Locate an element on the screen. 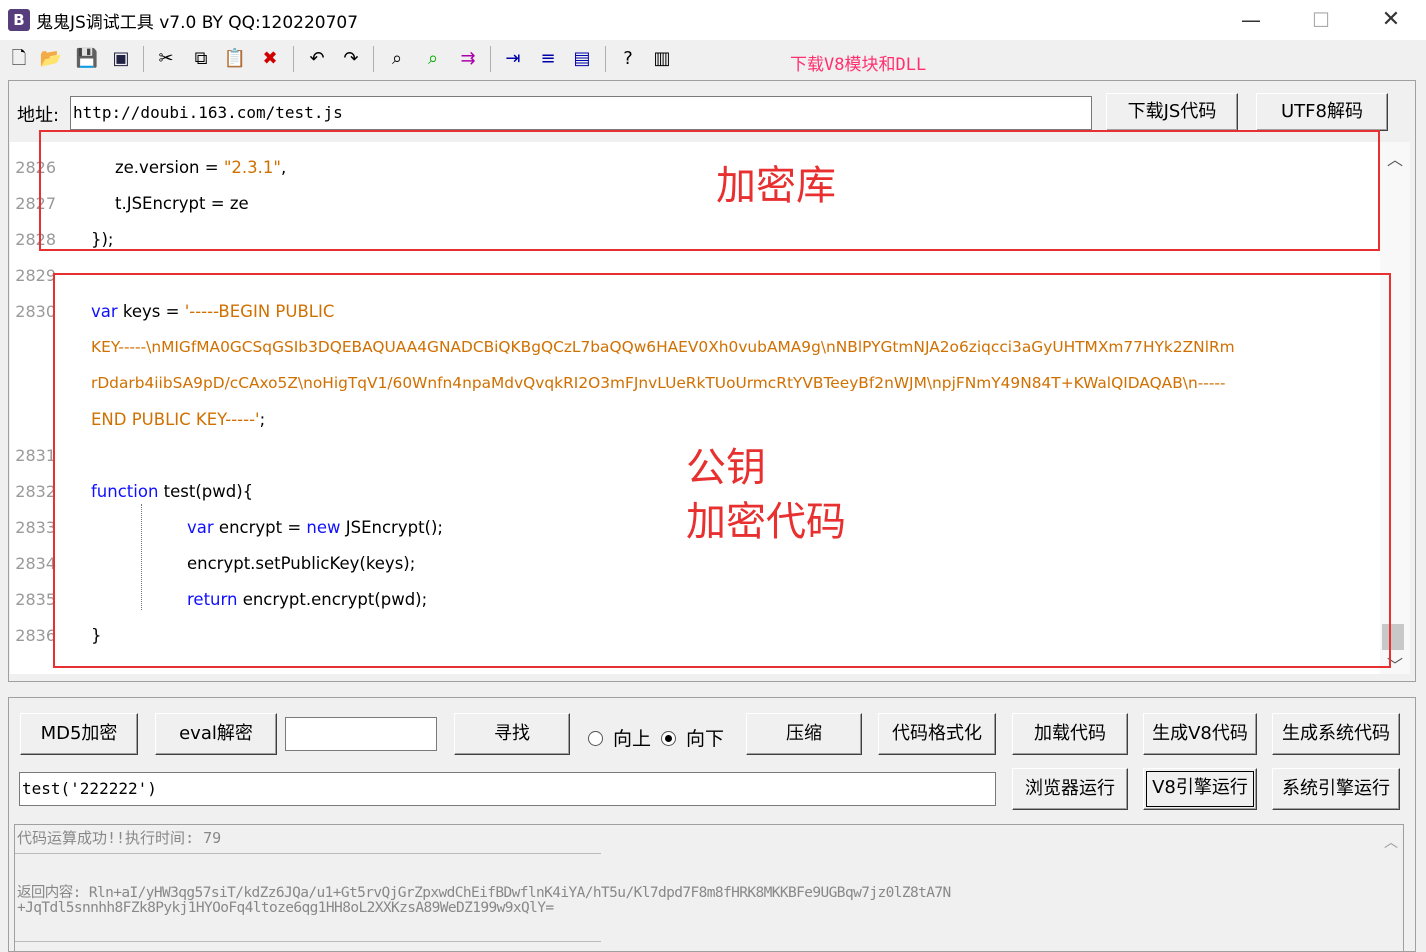  find-next-icon: ⌕ is located at coordinates (433, 59).